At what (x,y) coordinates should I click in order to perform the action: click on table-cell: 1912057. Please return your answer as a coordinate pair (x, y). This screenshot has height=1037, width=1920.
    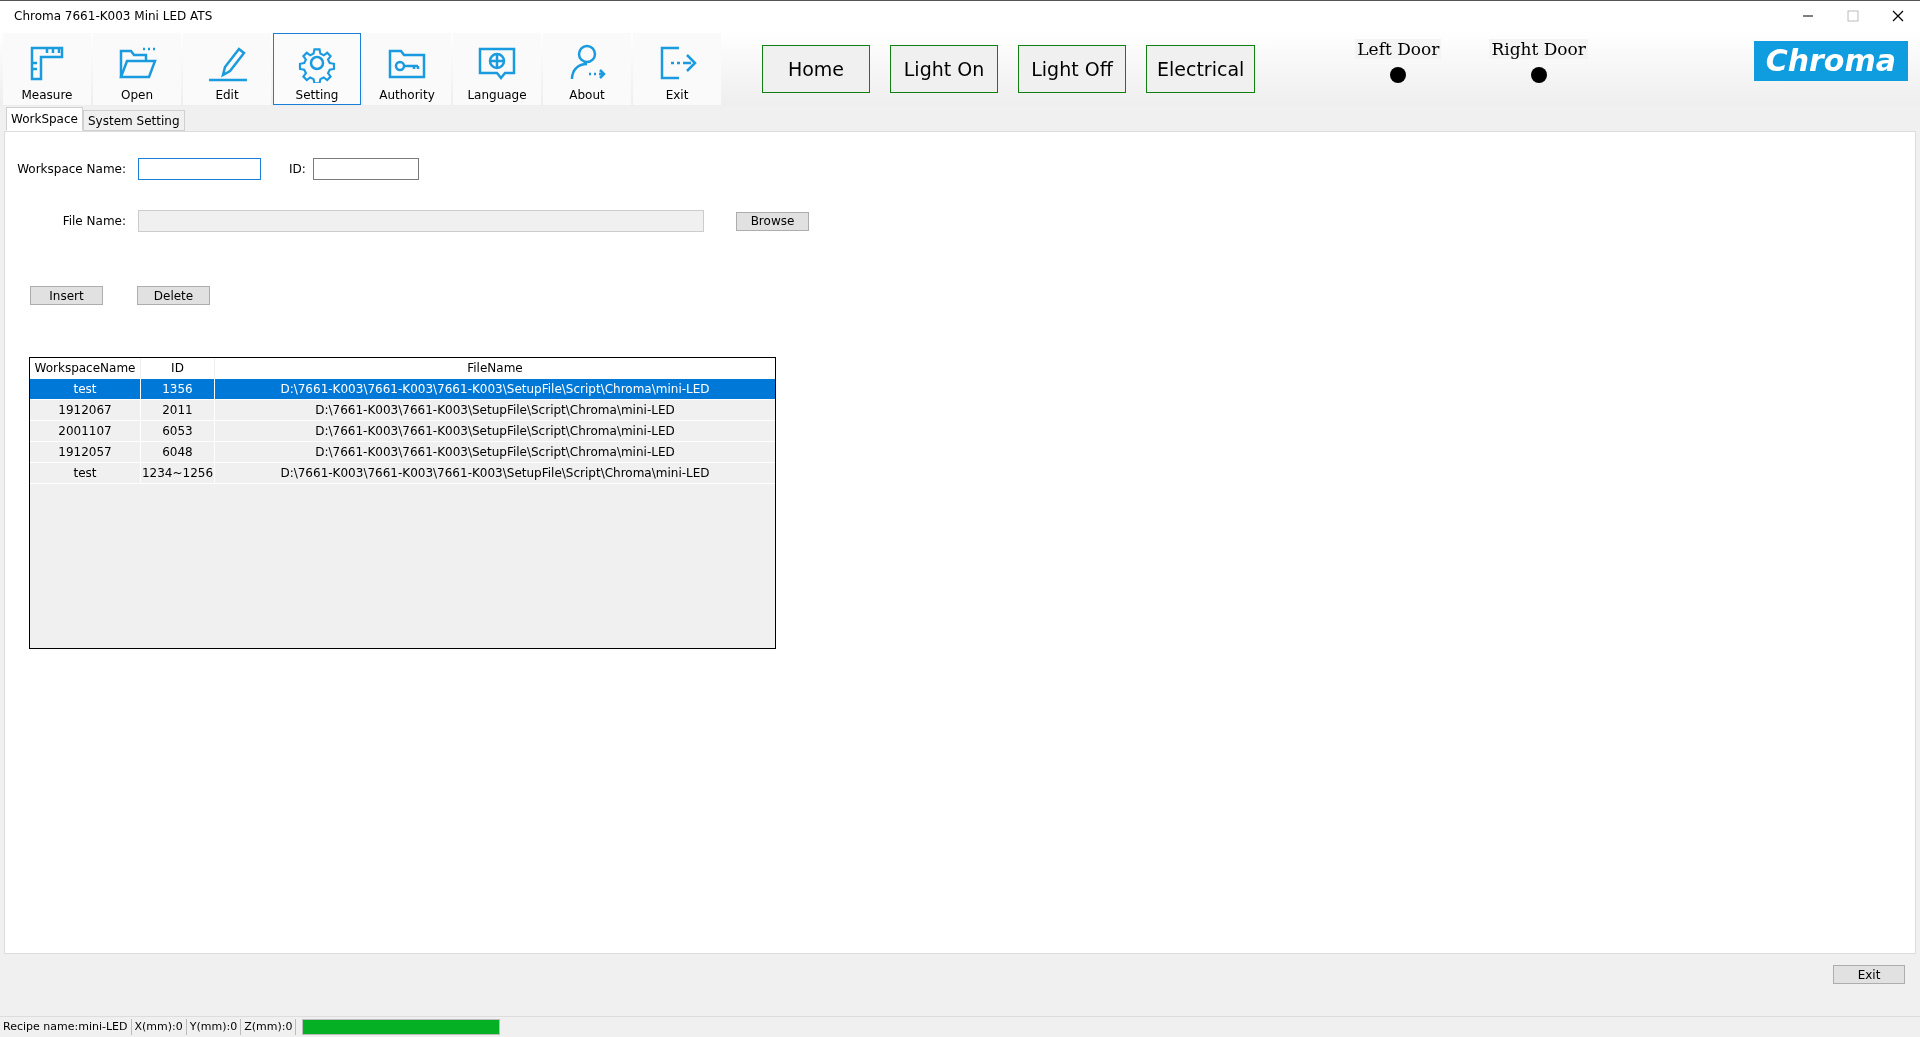
    Looking at the image, I should click on (85, 452).